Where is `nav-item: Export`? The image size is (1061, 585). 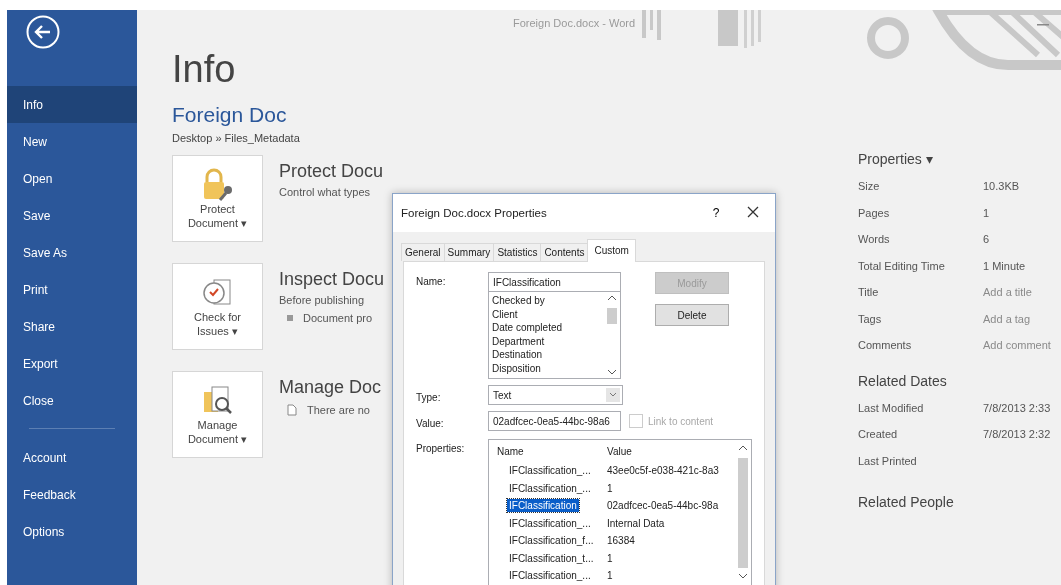
nav-item: Export is located at coordinates (72, 363).